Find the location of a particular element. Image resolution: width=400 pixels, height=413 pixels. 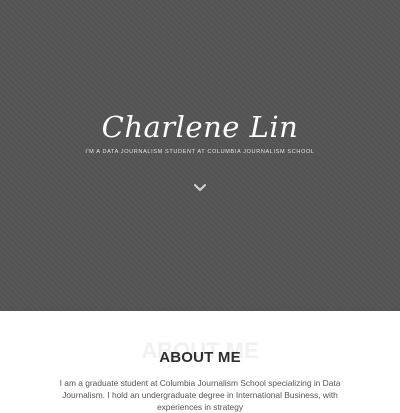

hero-name-title: Charlene Lin is located at coordinates (200, 127).